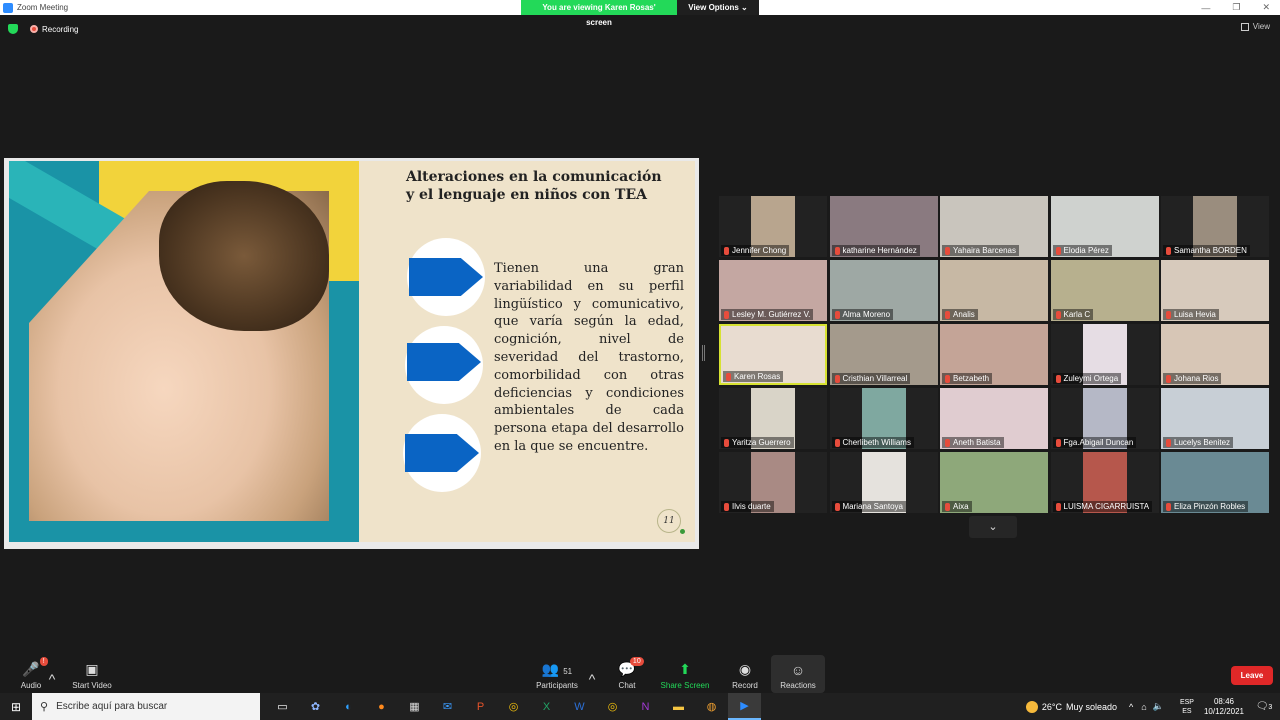 The width and height of the screenshot is (1280, 720). Describe the element at coordinates (798, 670) in the screenshot. I see `smiley-plus-icon: ☺` at that location.